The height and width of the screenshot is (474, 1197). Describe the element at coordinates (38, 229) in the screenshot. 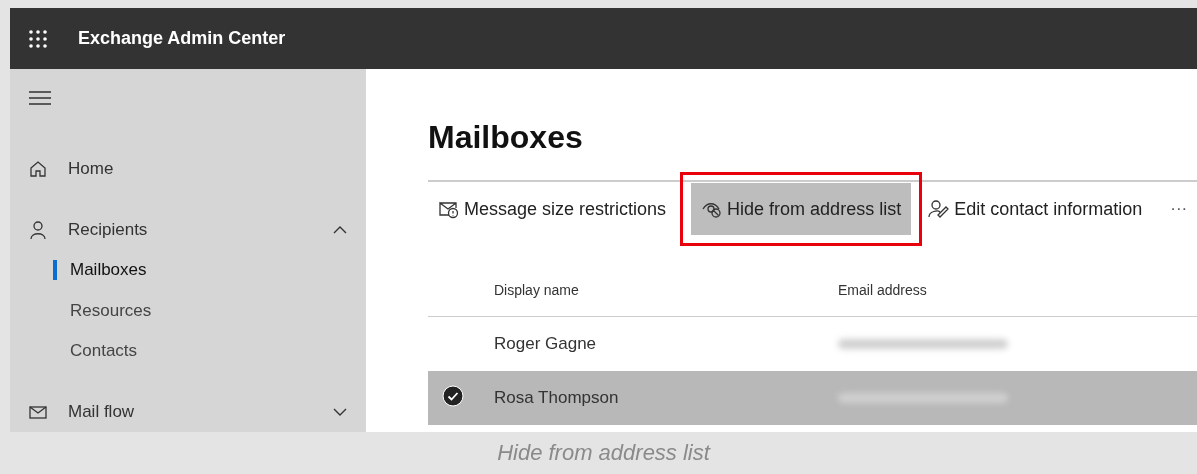

I see `person-icon` at that location.